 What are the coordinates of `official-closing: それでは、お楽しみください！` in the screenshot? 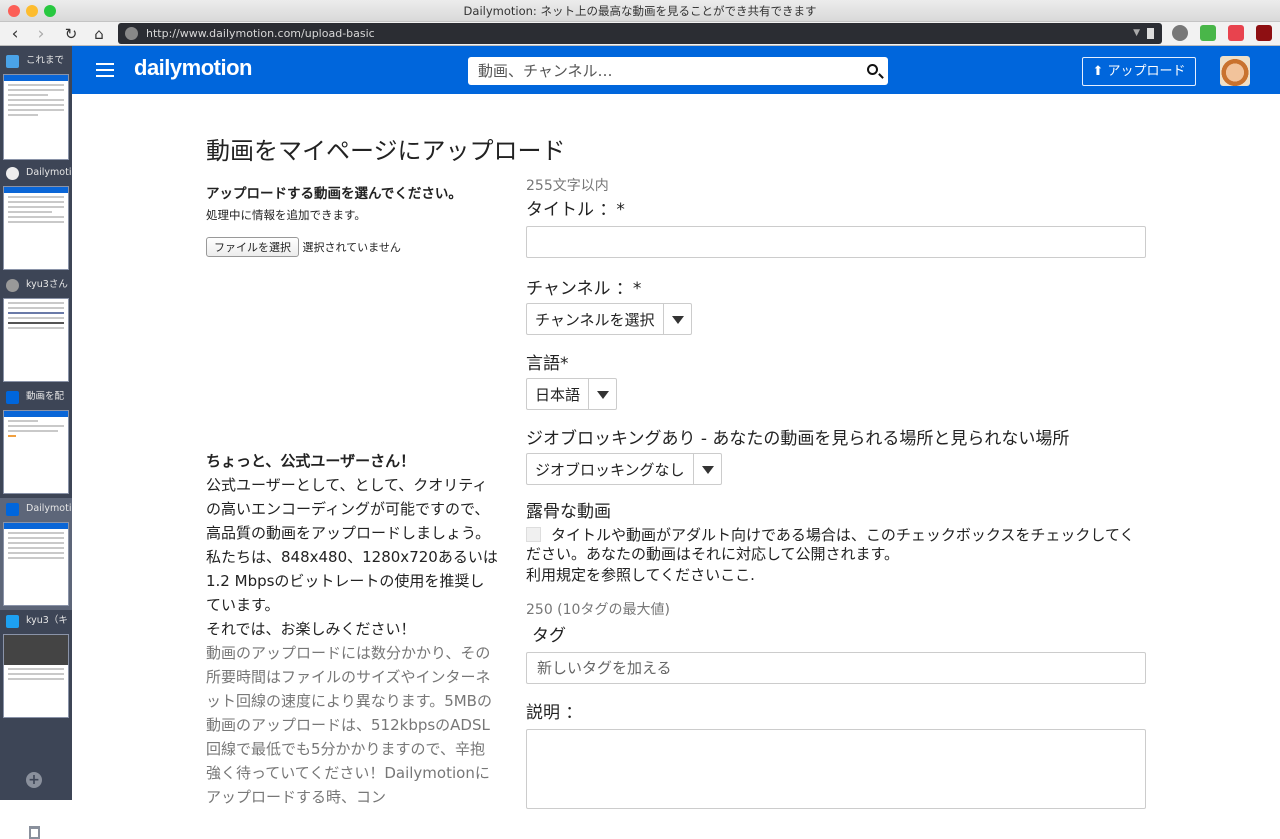 It's located at (311, 629).